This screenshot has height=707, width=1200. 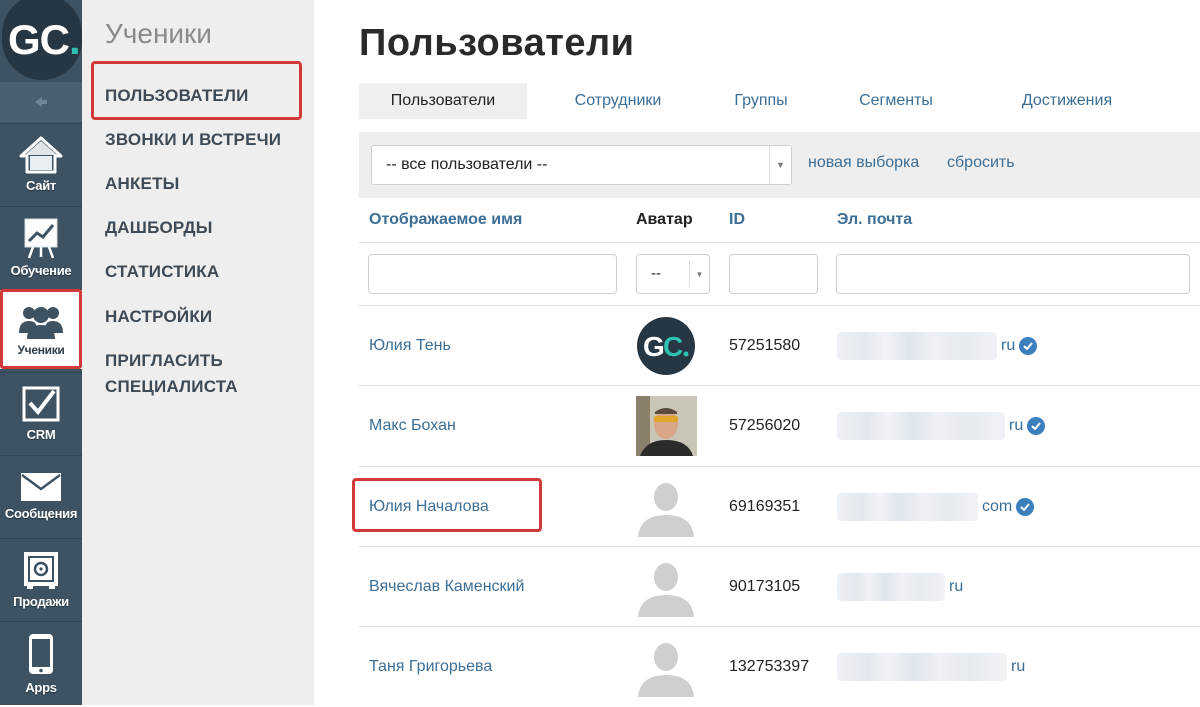 I want to click on menu-item-calls: ЗВОНКИ И ВСТРЕЧИ, so click(x=193, y=140).